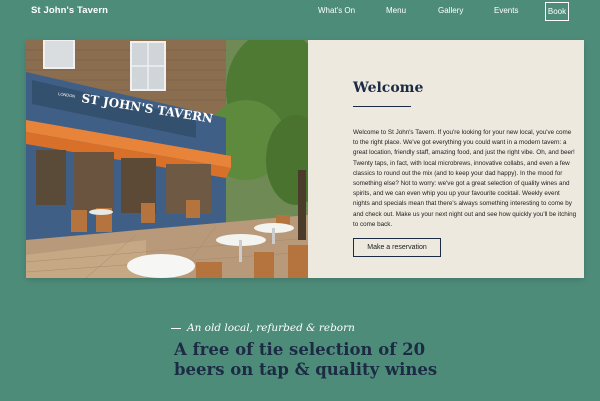 Image resolution: width=600 pixels, height=401 pixels. I want to click on nav-link-menu: Menu, so click(396, 10).